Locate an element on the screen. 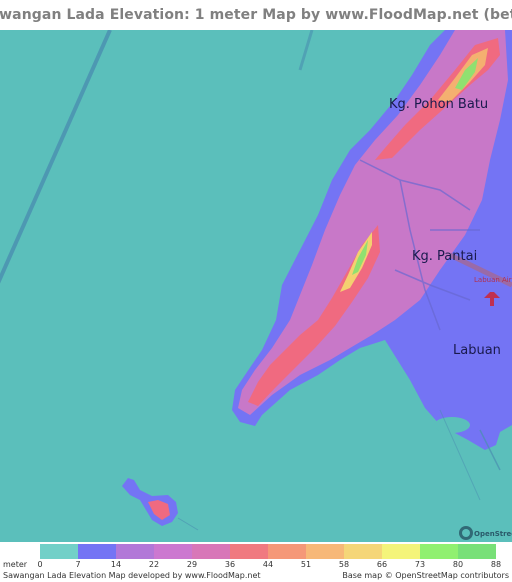 This screenshot has height=582, width=512. legend-tick: 51 is located at coordinates (306, 564).